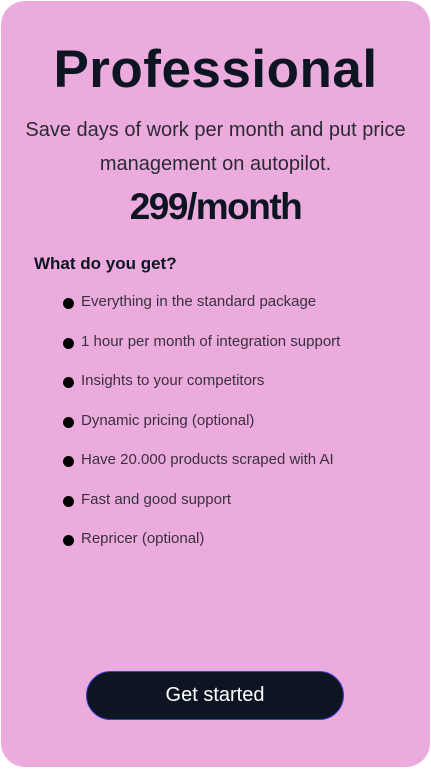  What do you see at coordinates (215, 695) in the screenshot?
I see `get-started-button: Get started` at bounding box center [215, 695].